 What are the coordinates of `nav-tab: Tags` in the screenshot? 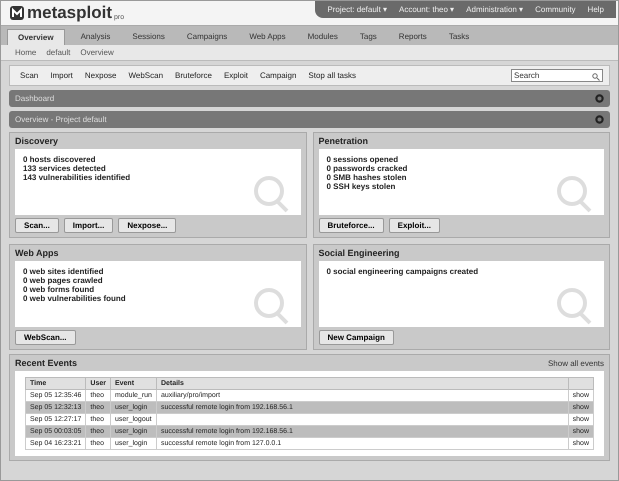 It's located at (368, 37).